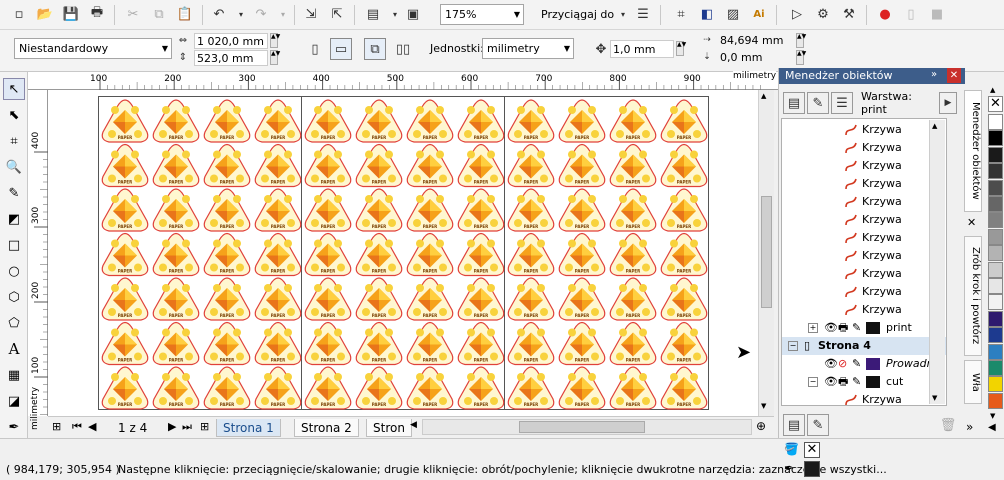 This screenshot has width=1004, height=480. I want to click on nudge-distance-input: 1,0 mm, so click(642, 49).